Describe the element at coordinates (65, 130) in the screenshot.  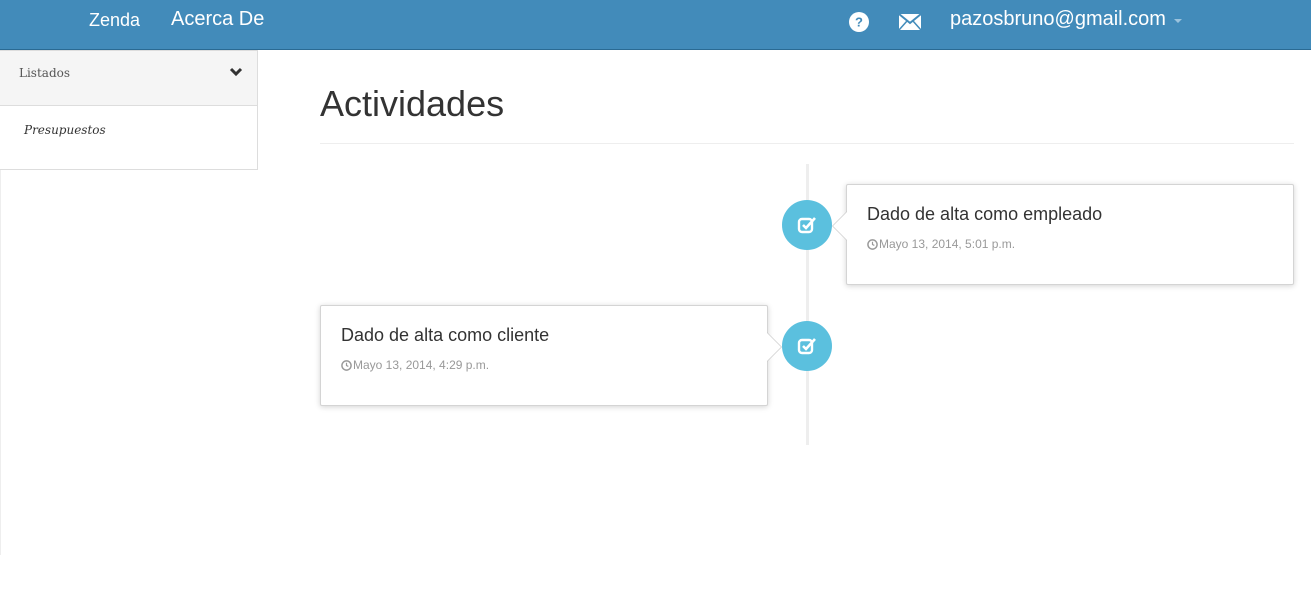
I see `sidebar-item-presupuestos: Presupuestos` at that location.